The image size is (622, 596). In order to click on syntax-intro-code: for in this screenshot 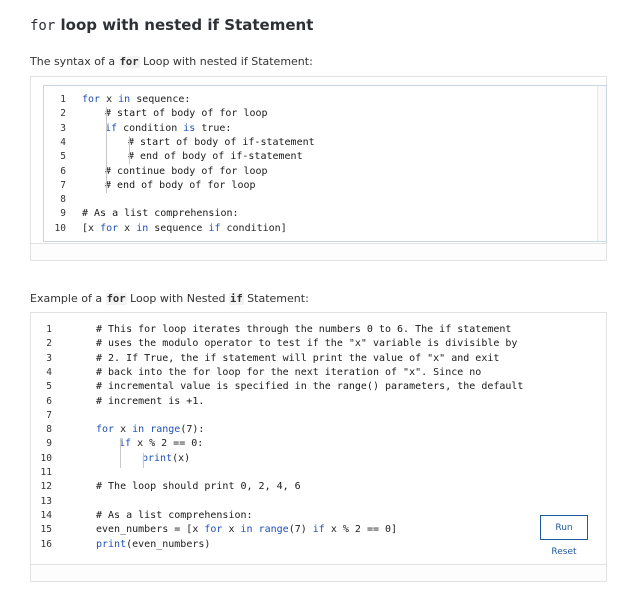, I will do `click(129, 62)`.